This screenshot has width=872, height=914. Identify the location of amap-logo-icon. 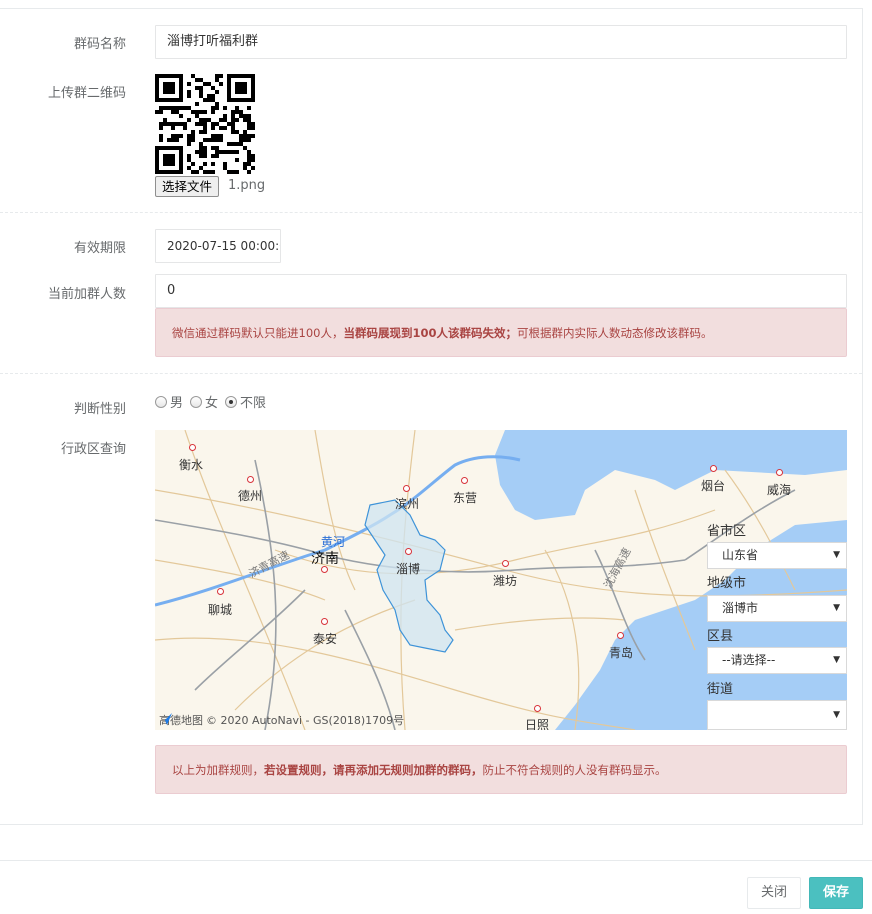
(166, 719).